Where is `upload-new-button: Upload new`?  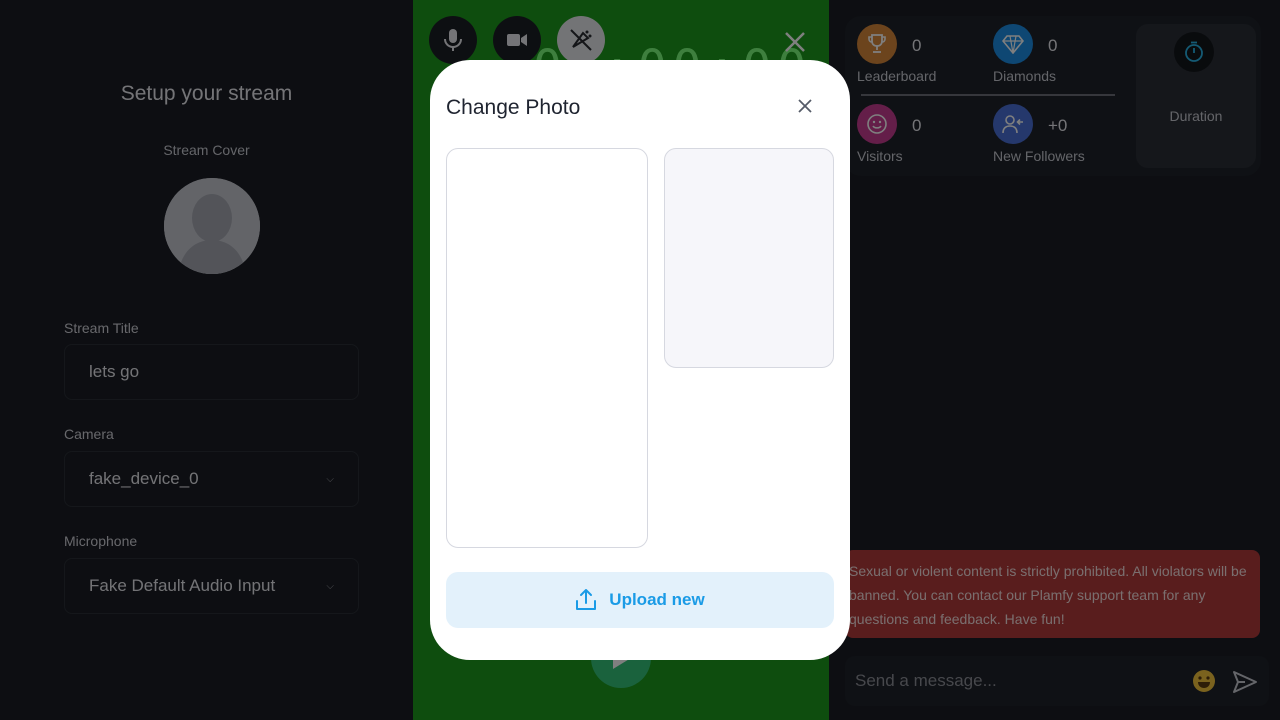 upload-new-button: Upload new is located at coordinates (640, 600).